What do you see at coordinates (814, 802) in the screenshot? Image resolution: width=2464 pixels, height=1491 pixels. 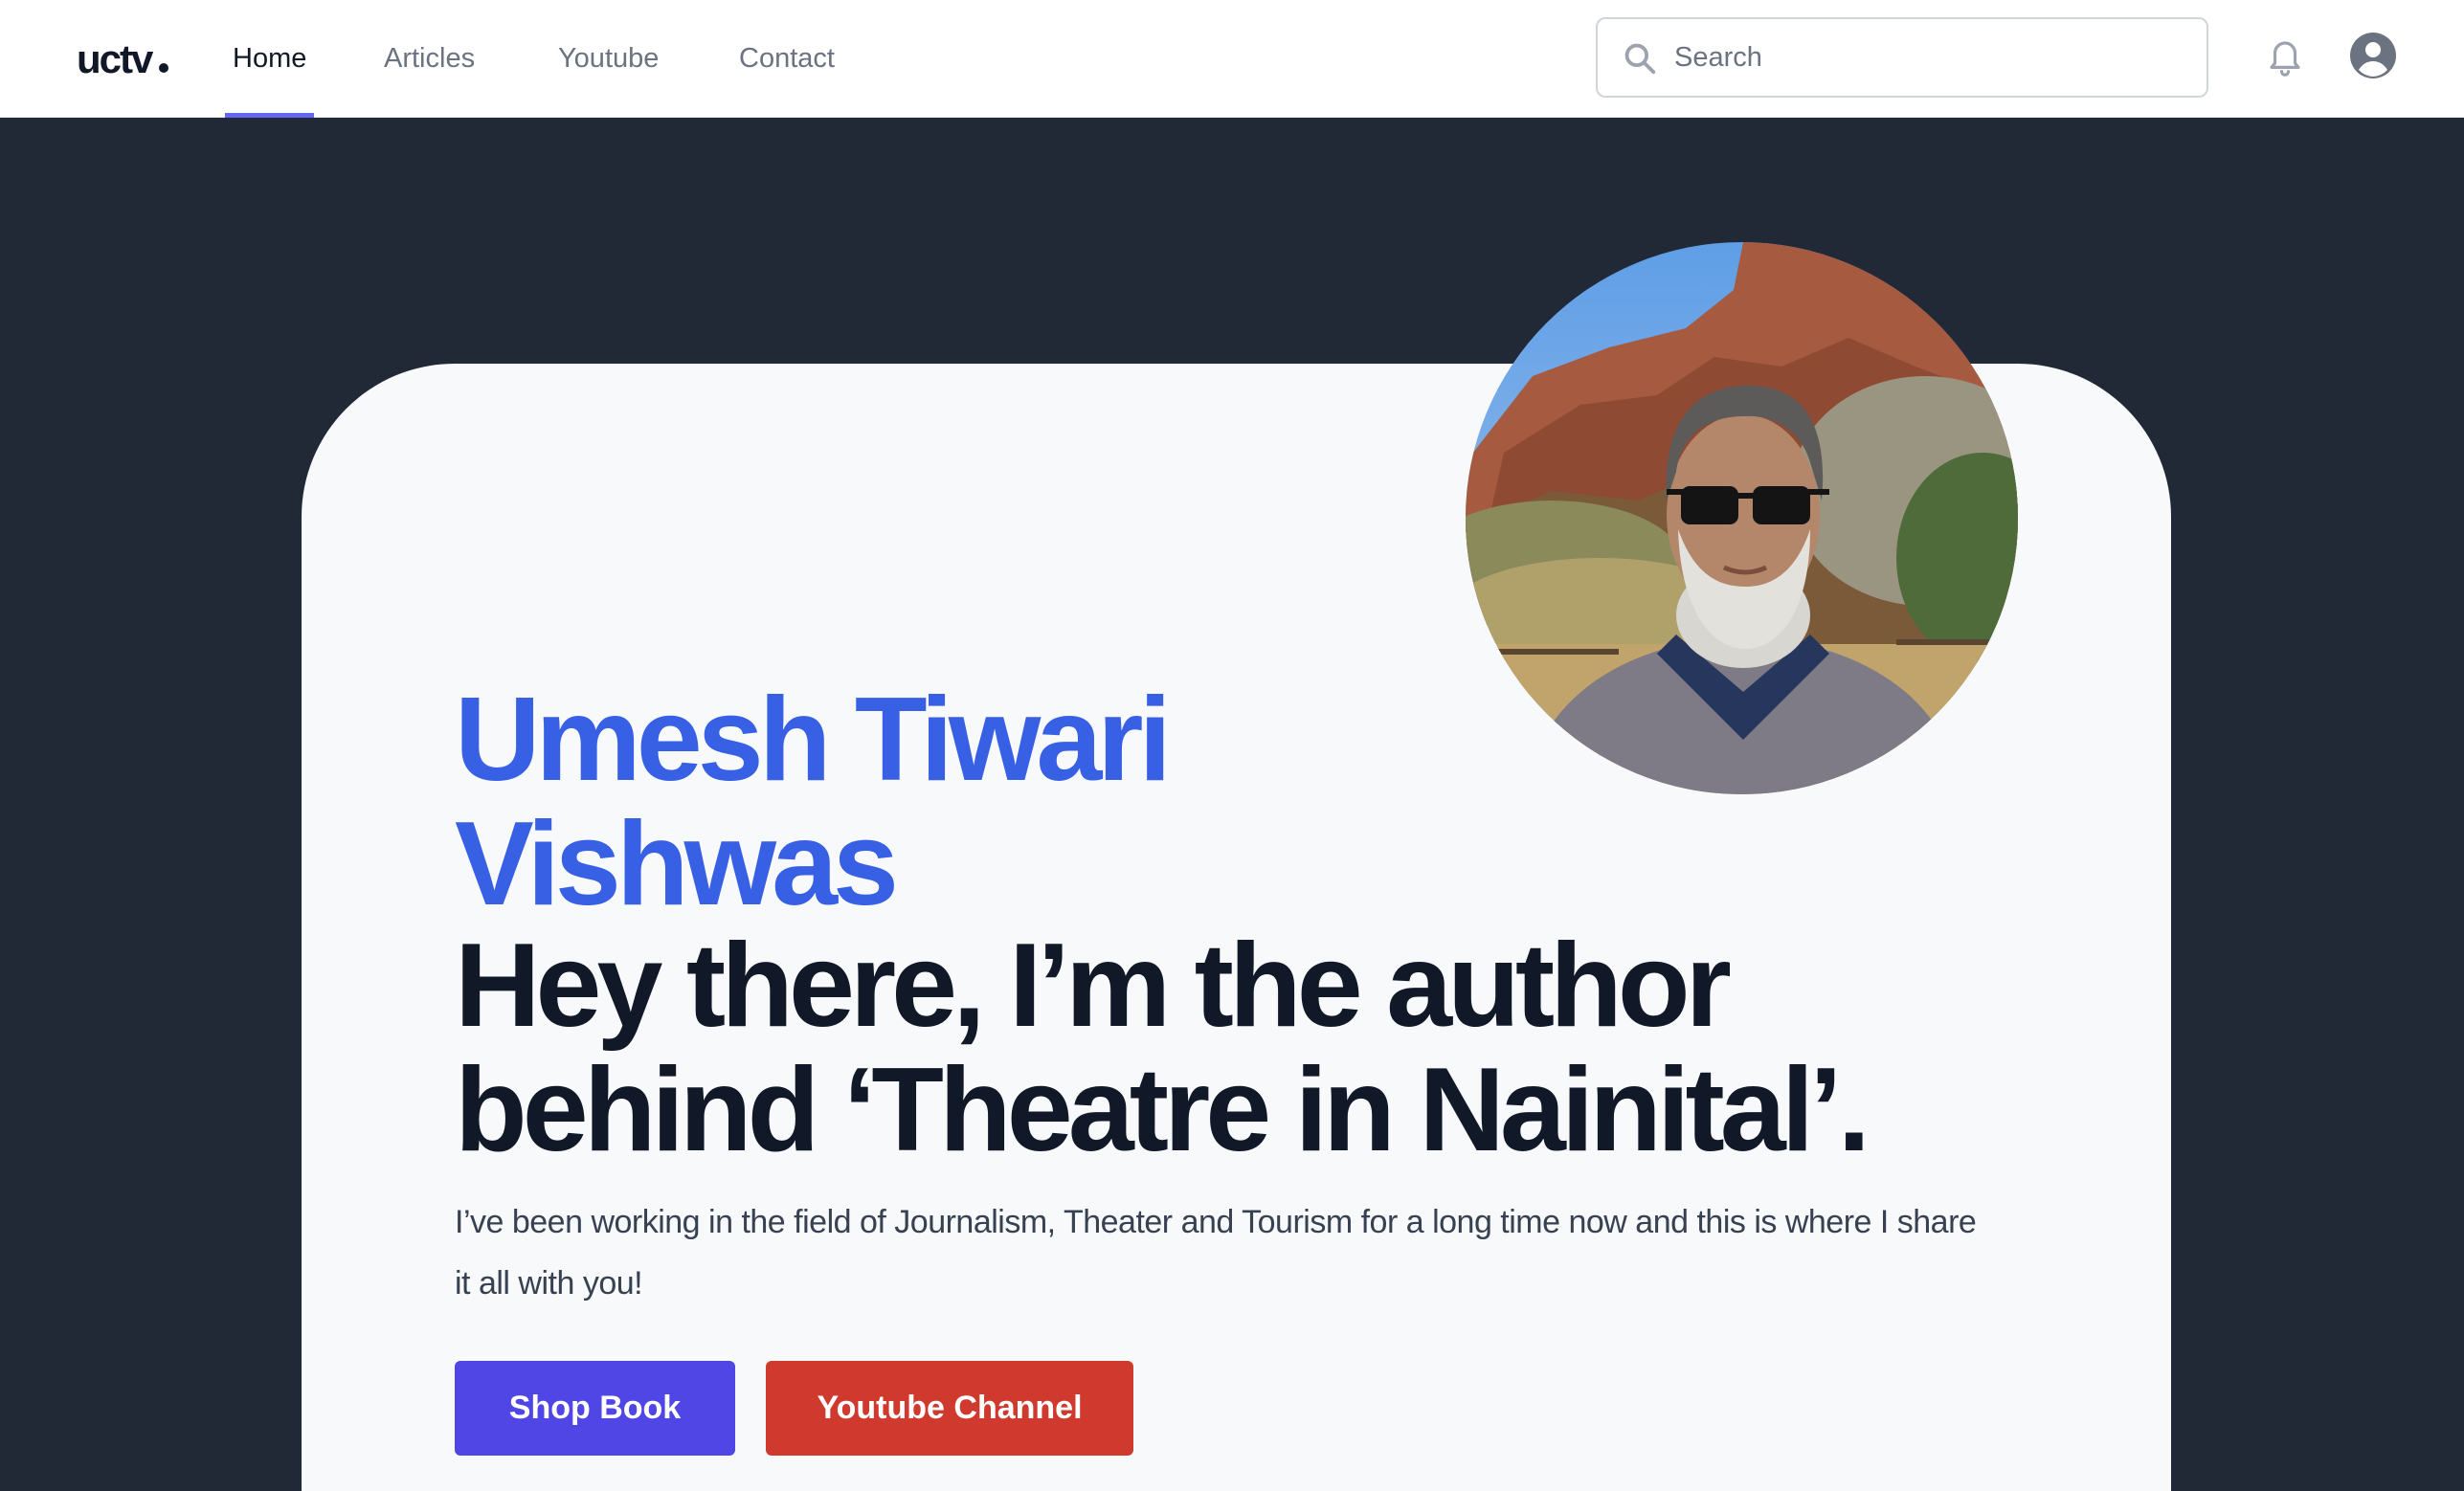 I see `author-name-heading: Umesh Tiwari Vishwas` at bounding box center [814, 802].